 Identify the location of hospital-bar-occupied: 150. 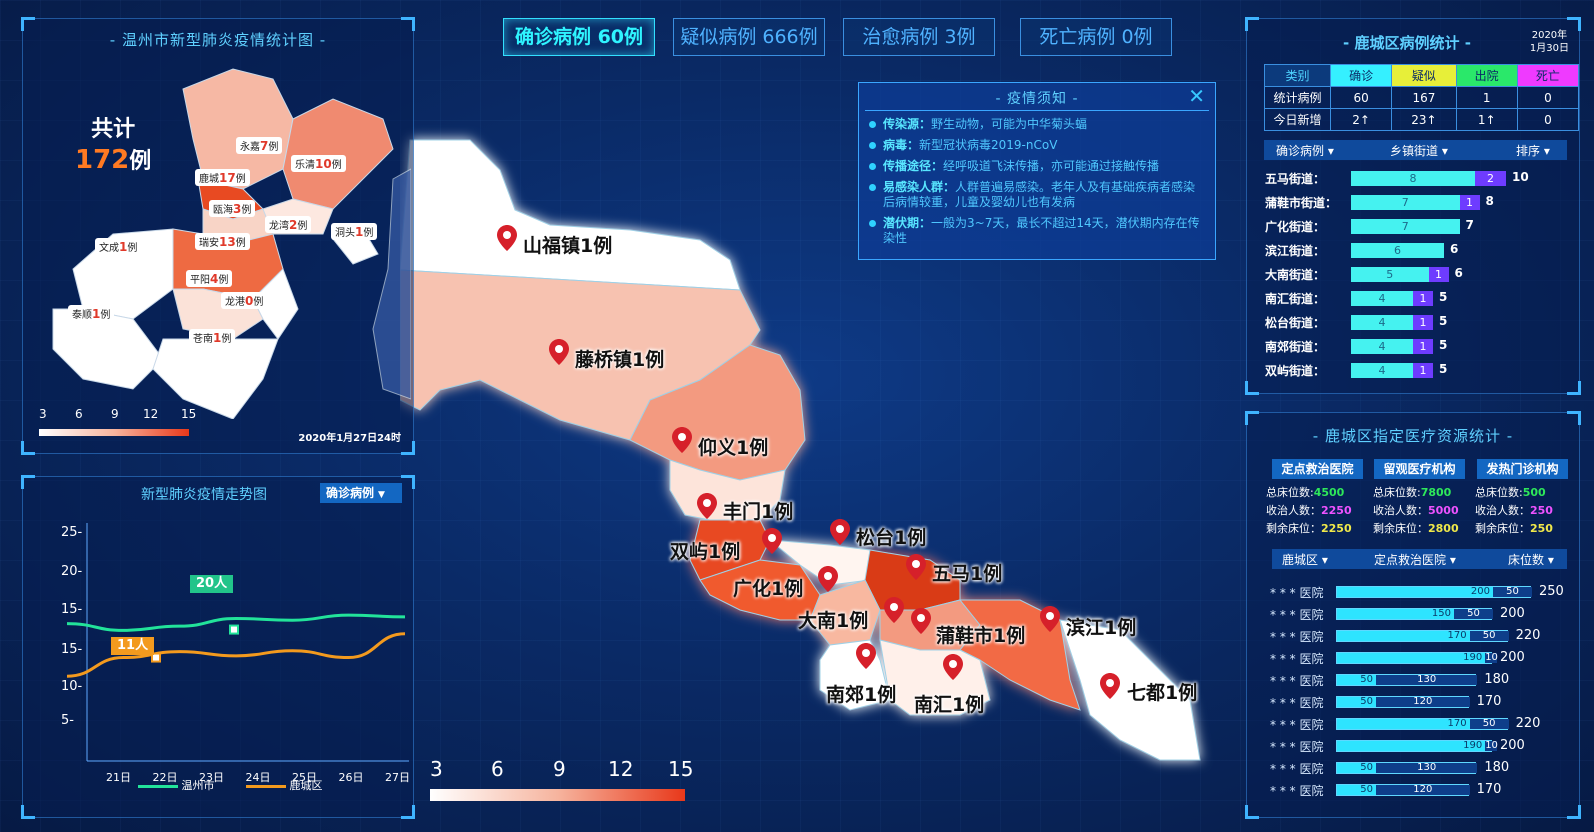
(1395, 614).